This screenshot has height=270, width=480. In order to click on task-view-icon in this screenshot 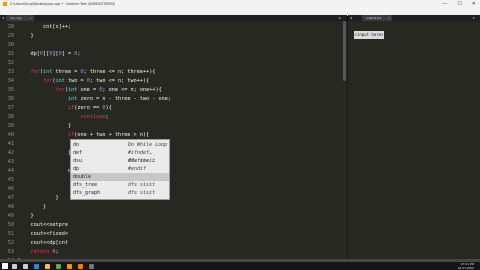, I will do `click(25, 266)`.